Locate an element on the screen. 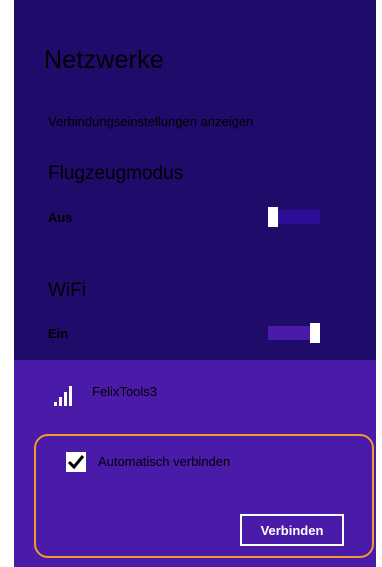 The height and width of the screenshot is (567, 382). airplane-mode-heading: Flugzeugmodus is located at coordinates (116, 173).